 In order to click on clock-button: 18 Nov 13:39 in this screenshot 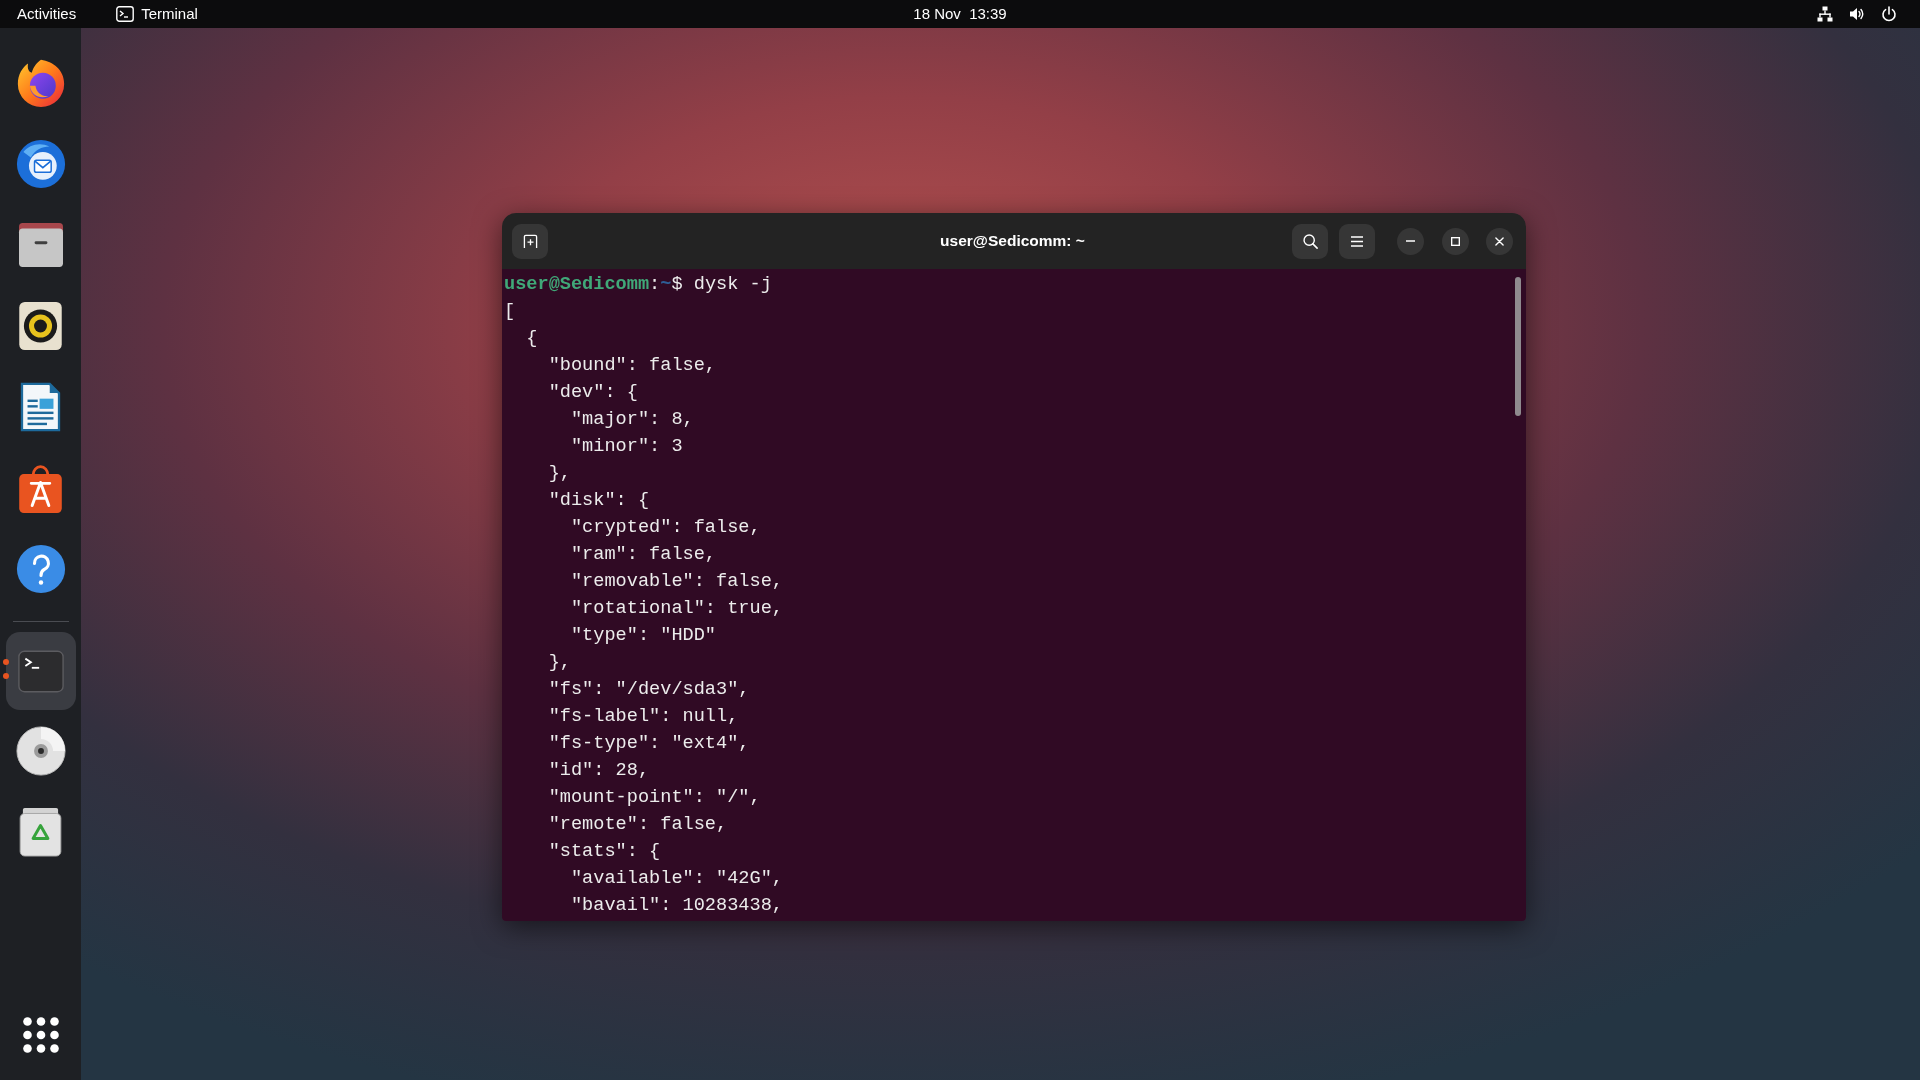, I will do `click(960, 14)`.